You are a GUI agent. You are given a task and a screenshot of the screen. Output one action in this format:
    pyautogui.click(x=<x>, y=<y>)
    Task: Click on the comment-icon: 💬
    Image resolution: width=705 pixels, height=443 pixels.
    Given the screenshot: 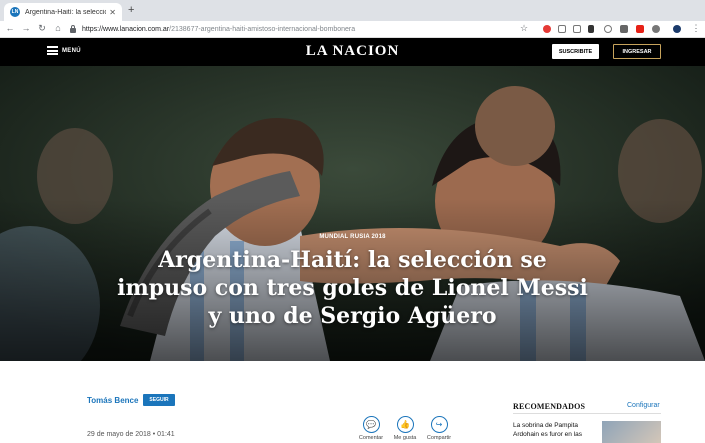 What is the action you would take?
    pyautogui.click(x=371, y=424)
    